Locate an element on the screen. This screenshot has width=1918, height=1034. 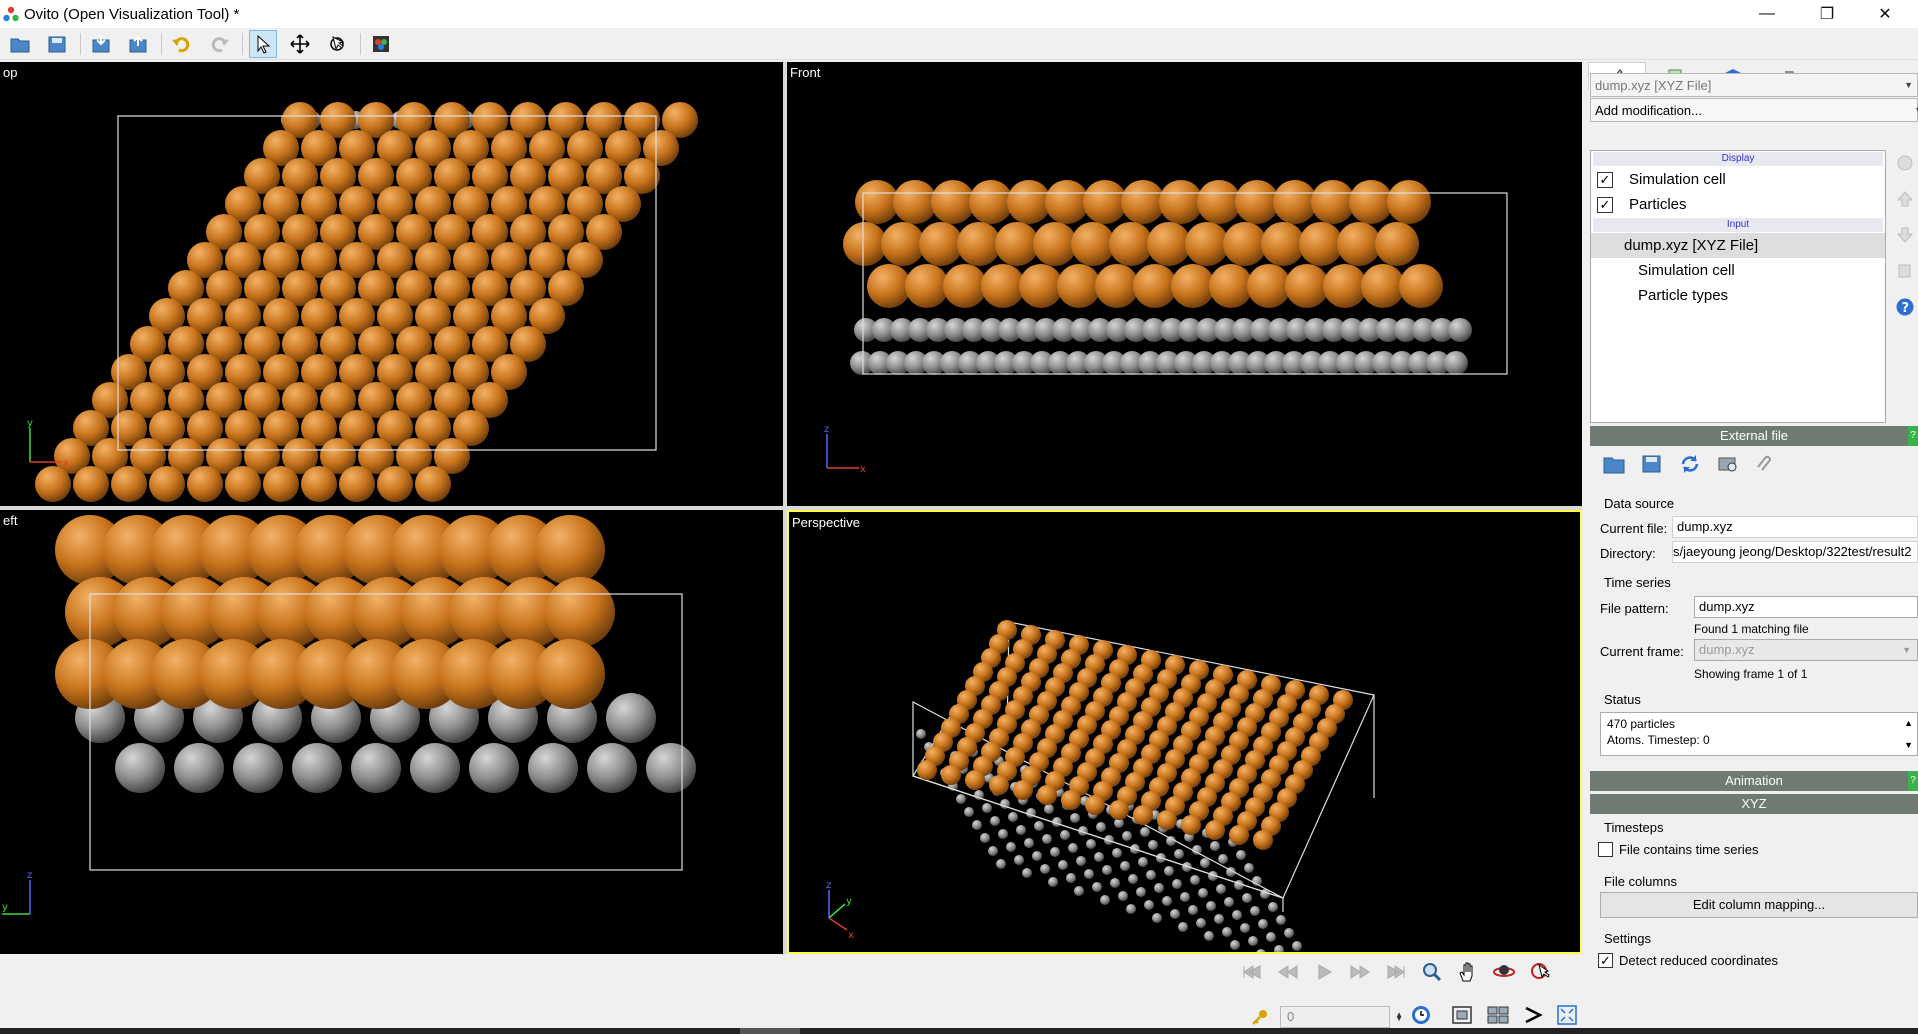
rollout-title-label: External file is located at coordinates (1754, 435).